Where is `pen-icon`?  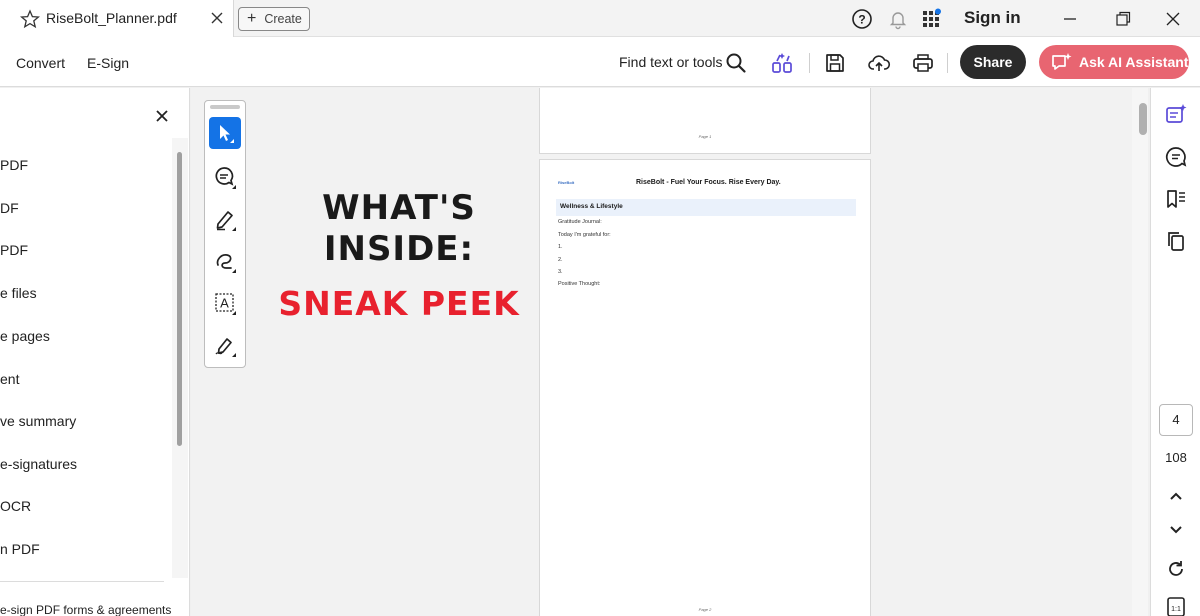
pen-icon is located at coordinates (226, 221).